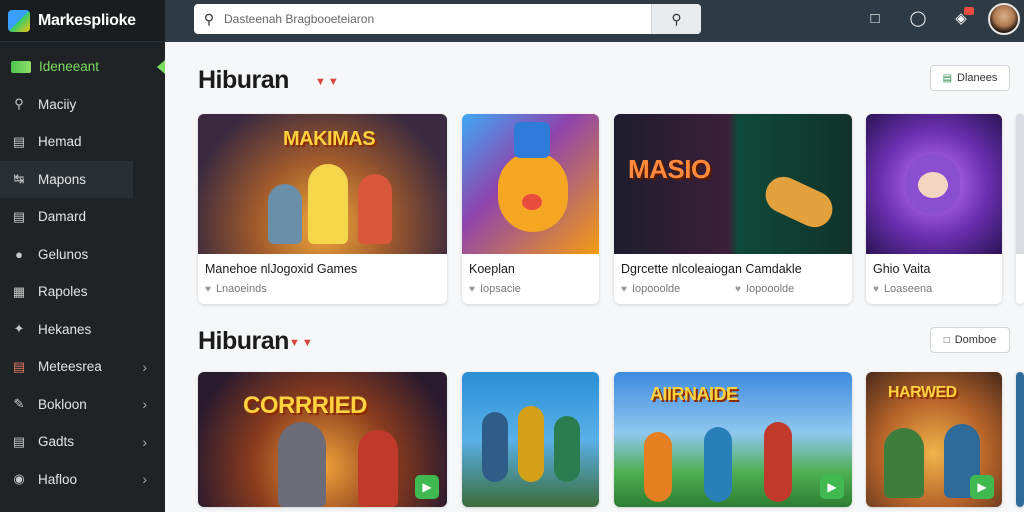 The image size is (1024, 512). Describe the element at coordinates (1004, 19) in the screenshot. I see `avatar` at that location.